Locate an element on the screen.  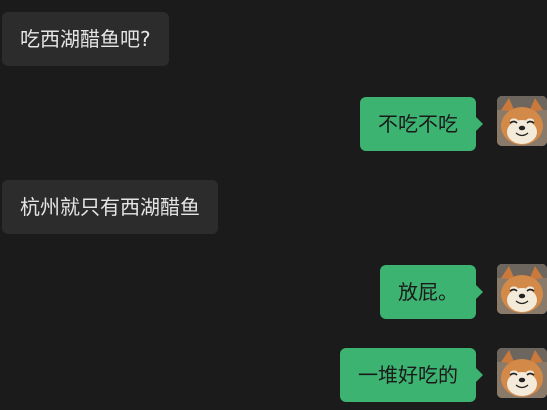
message-bubble-incoming: 杭州就只有西湖醋鱼 is located at coordinates (110, 207).